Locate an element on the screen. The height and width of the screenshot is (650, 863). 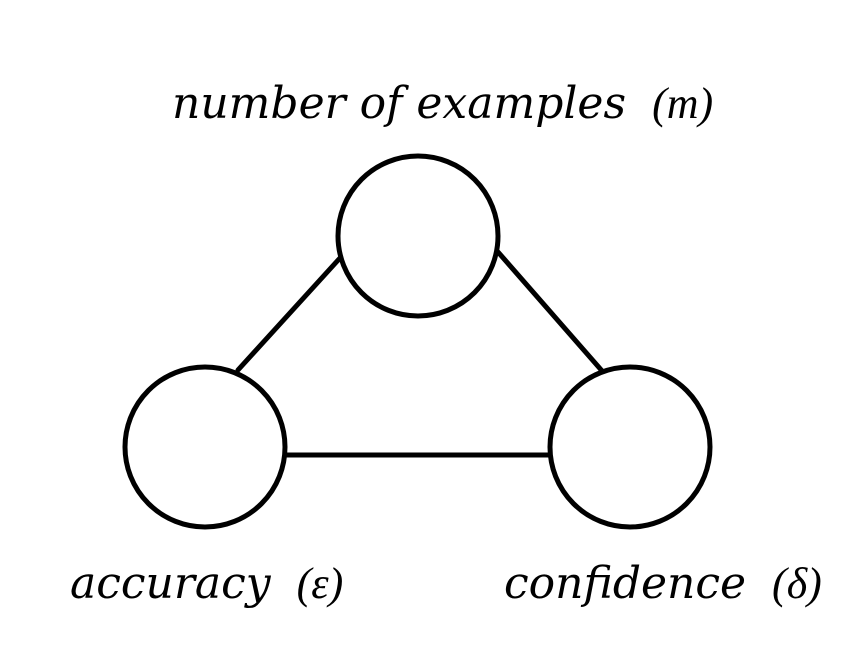
node-right is located at coordinates (630, 447).